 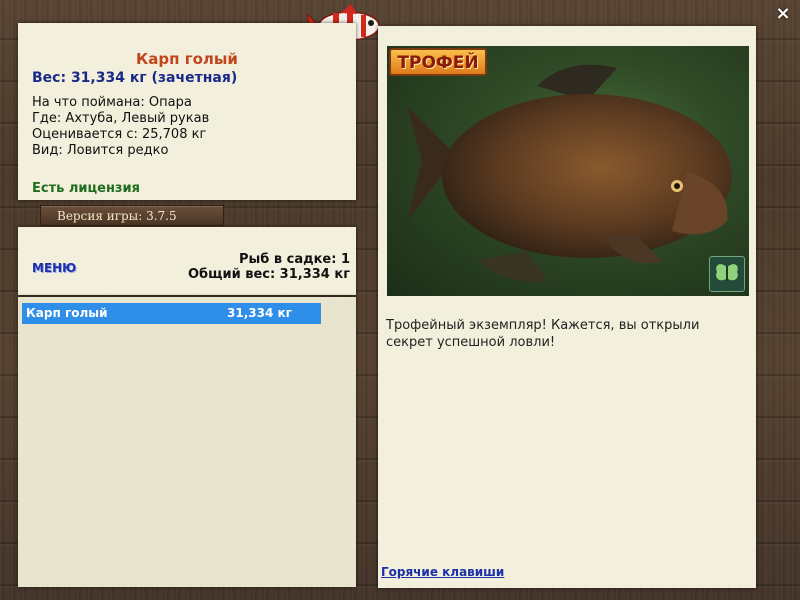 I want to click on close-button: ×, so click(x=783, y=14).